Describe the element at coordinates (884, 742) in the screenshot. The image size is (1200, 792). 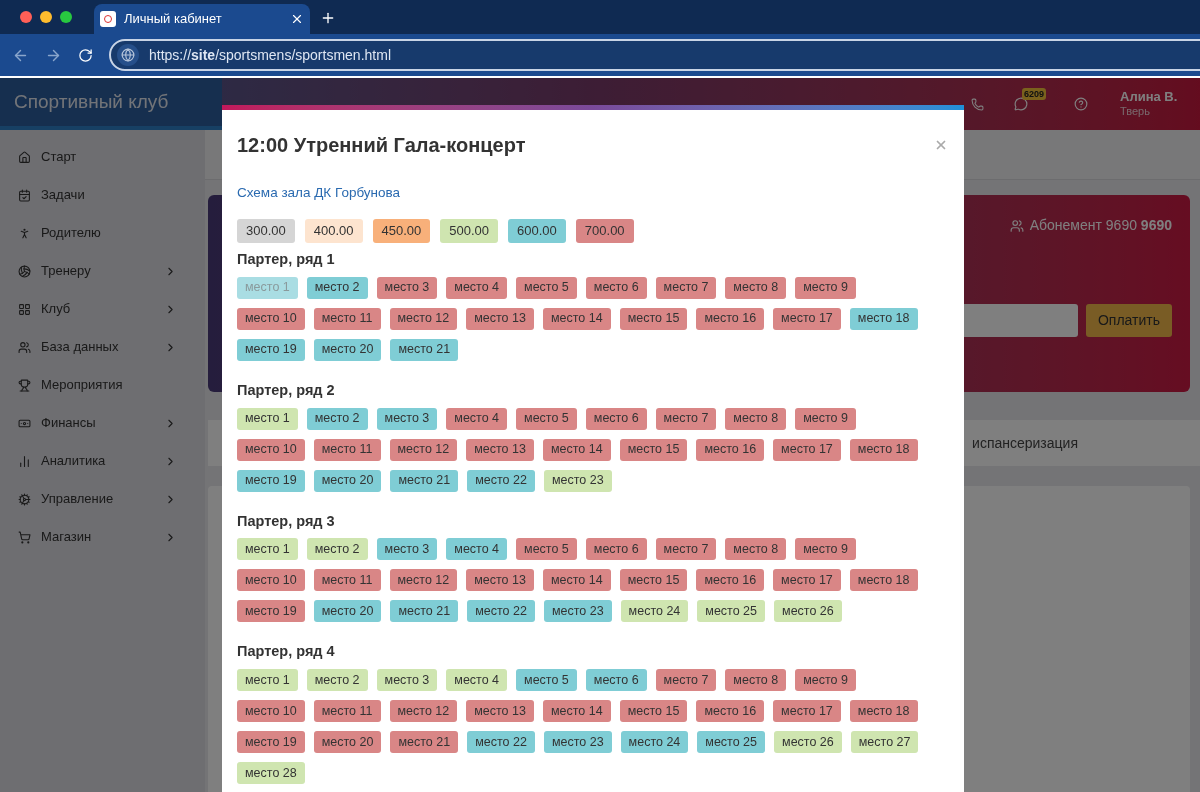
I see `seat-button: место 27` at that location.